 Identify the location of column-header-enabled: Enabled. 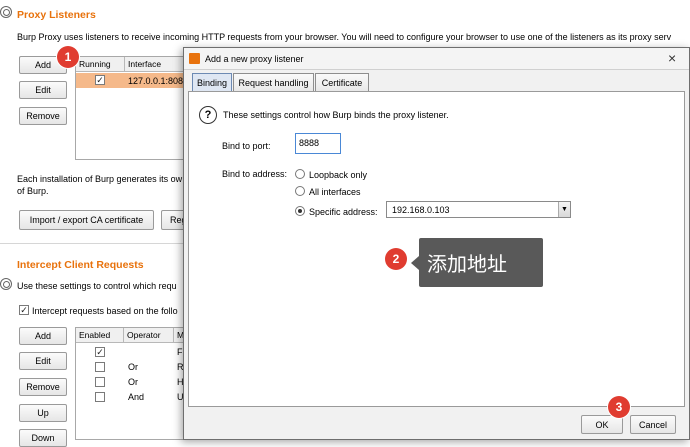
(100, 335).